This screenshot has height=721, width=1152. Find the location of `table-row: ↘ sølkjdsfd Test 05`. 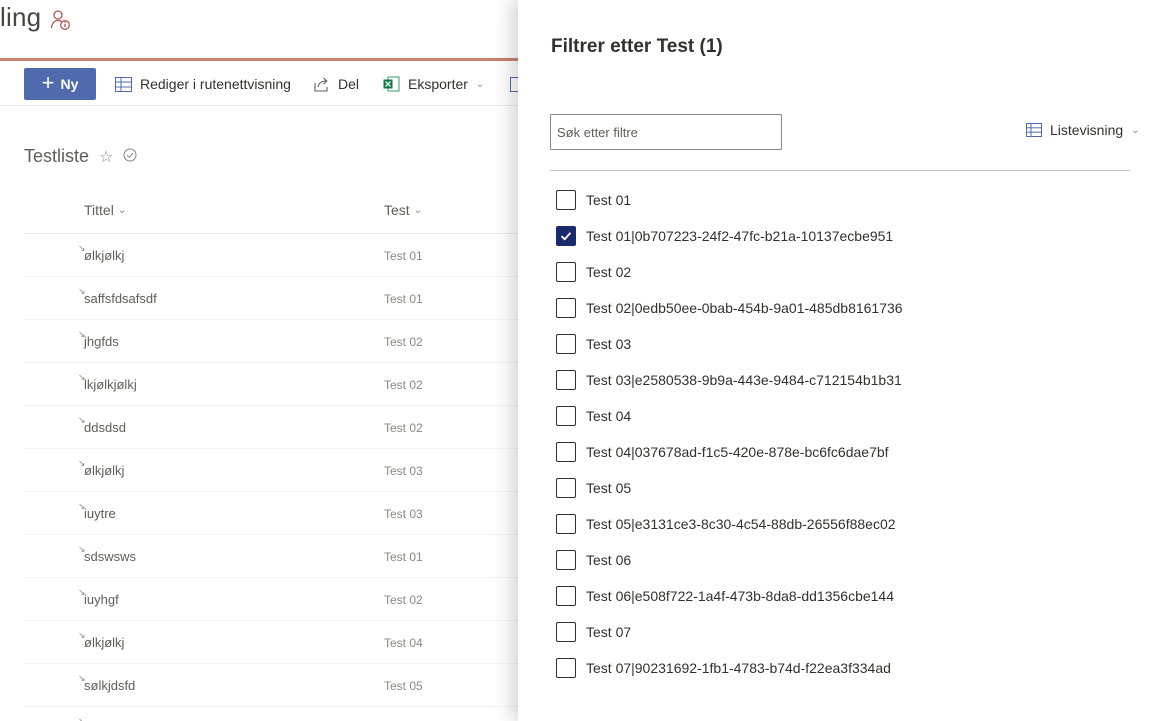

table-row: ↘ sølkjdsfd Test 05 is located at coordinates (282, 685).